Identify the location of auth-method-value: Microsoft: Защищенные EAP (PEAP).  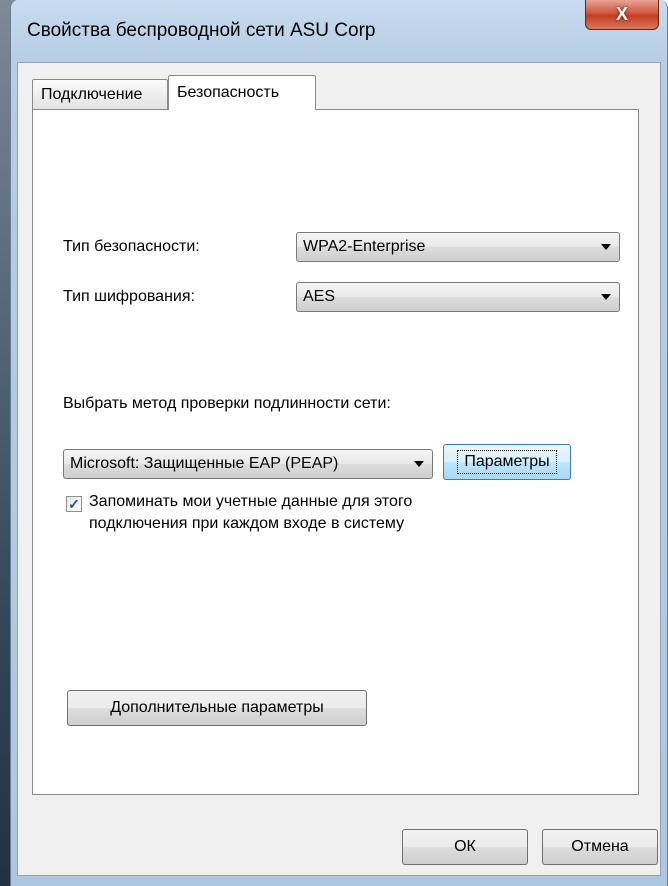
(204, 463).